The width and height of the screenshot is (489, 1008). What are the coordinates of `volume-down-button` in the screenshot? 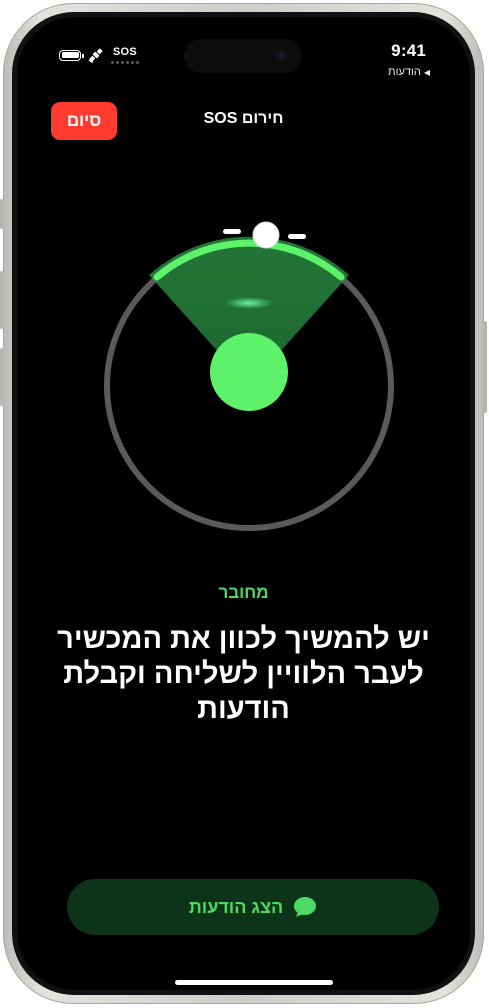 It's located at (2, 377).